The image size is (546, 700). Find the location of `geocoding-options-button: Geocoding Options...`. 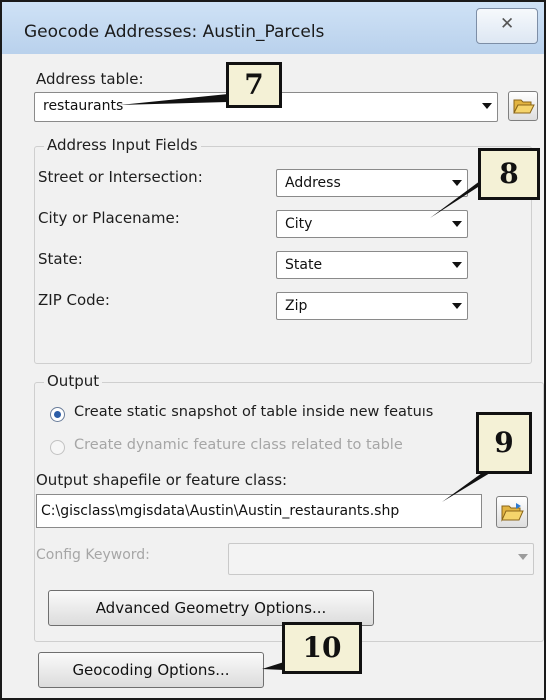

geocoding-options-button: Geocoding Options... is located at coordinates (151, 670).